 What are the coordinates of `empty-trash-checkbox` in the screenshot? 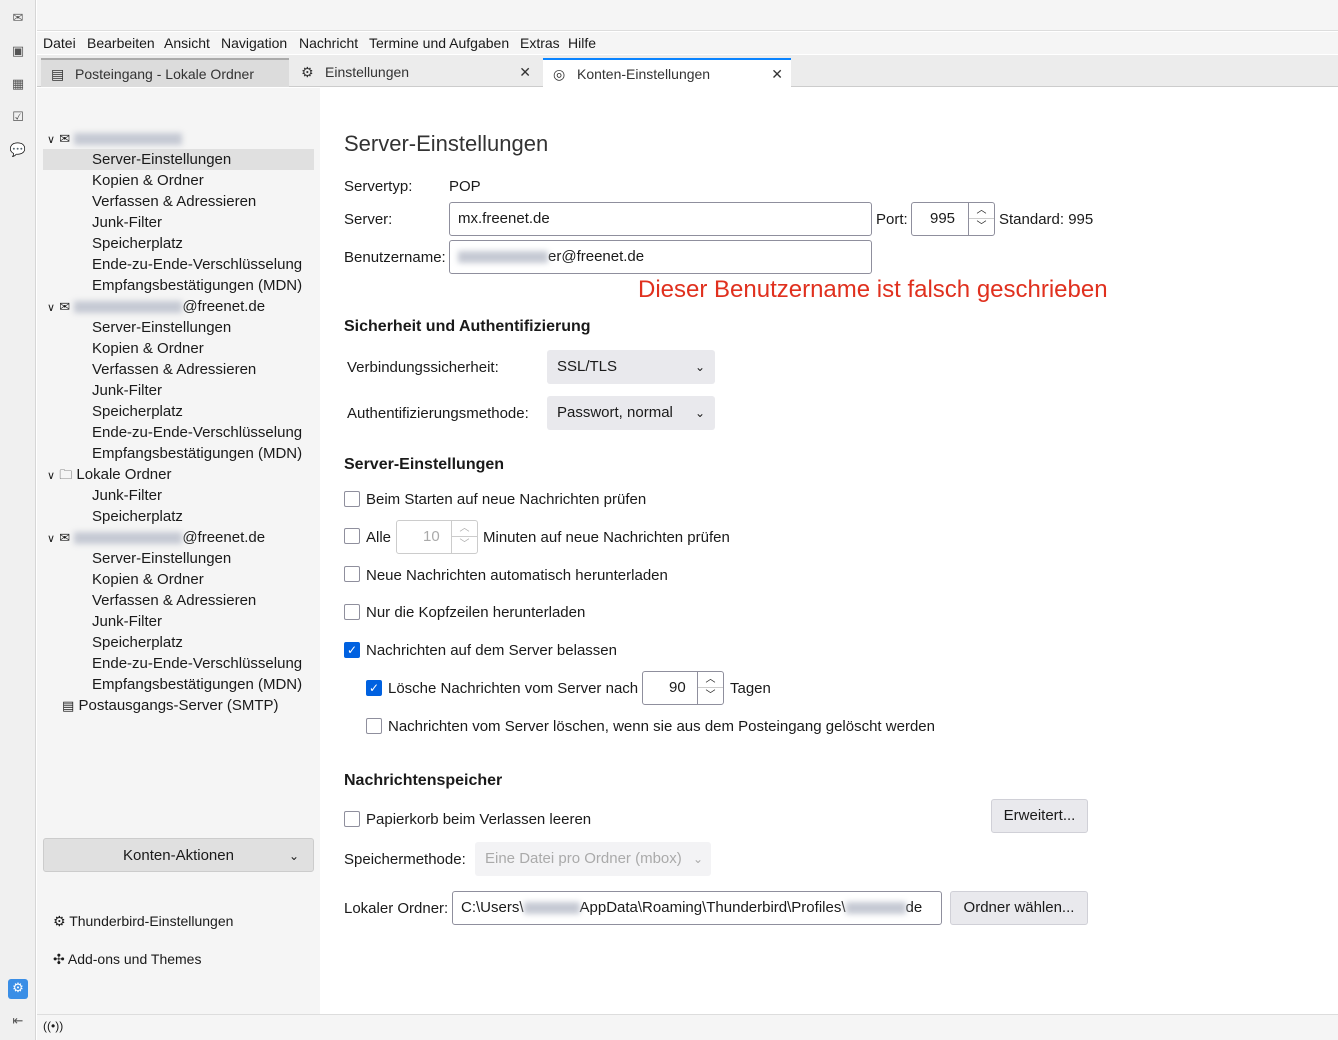 It's located at (352, 819).